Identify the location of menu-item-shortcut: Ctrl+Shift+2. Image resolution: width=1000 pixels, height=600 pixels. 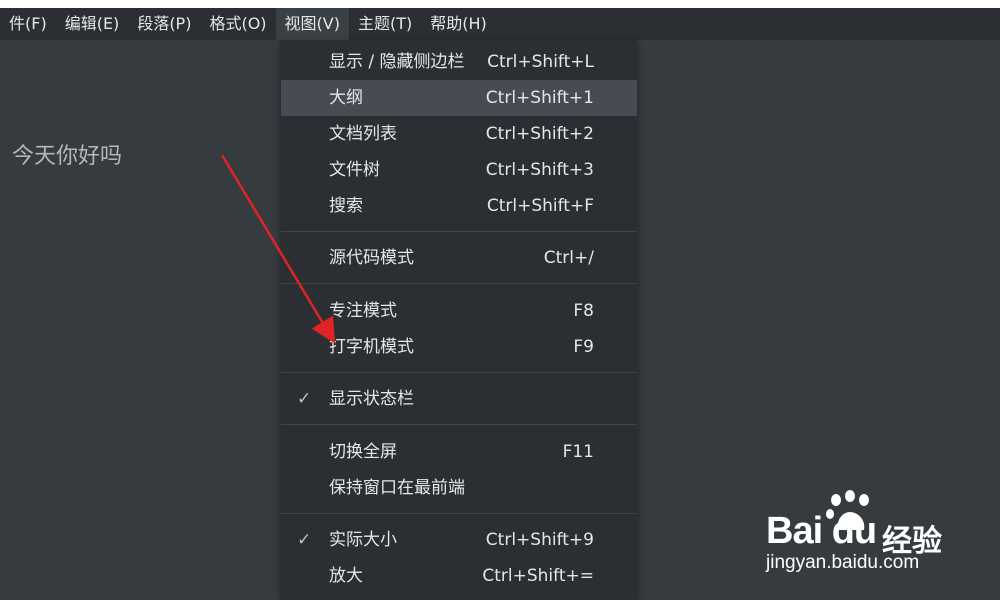
(539, 134).